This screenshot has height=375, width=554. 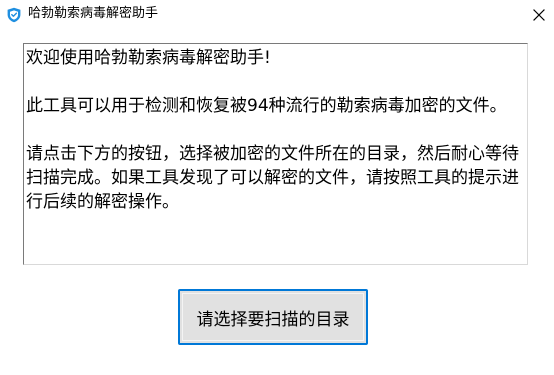 What do you see at coordinates (148, 58) in the screenshot?
I see `welcome-text: 欢迎使用哈勃勒索病毒解密助手!` at bounding box center [148, 58].